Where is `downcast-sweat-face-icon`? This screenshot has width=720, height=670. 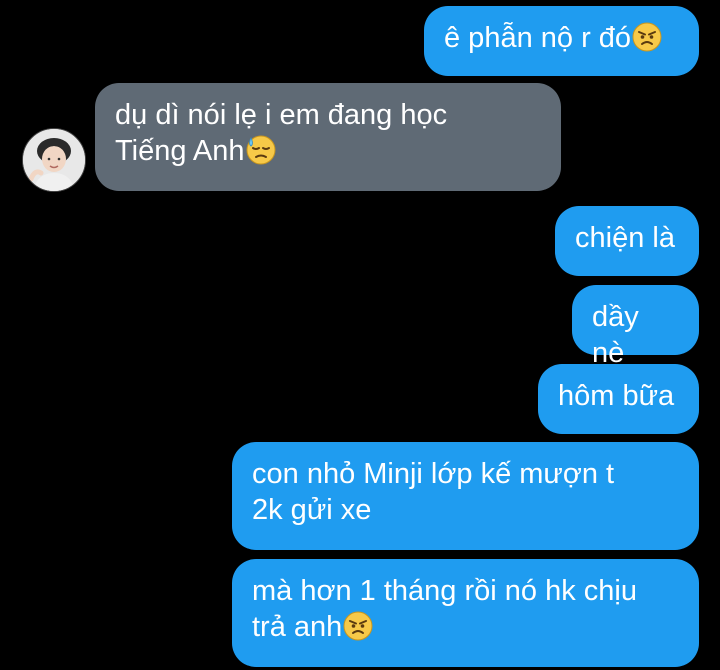 downcast-sweat-face-icon is located at coordinates (261, 150).